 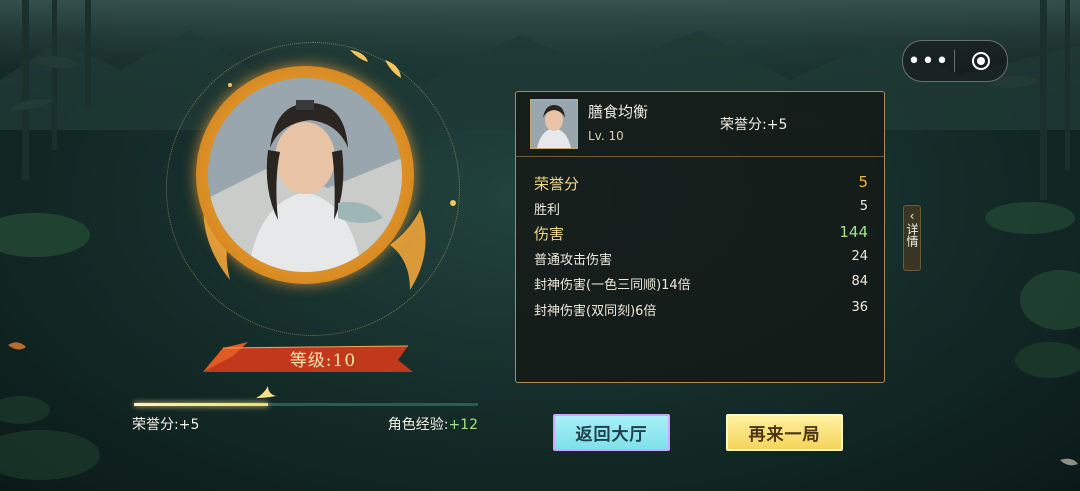 What do you see at coordinates (612, 285) in the screenshot?
I see `stat-label: 封神伤害(一色三同顺)14倍` at bounding box center [612, 285].